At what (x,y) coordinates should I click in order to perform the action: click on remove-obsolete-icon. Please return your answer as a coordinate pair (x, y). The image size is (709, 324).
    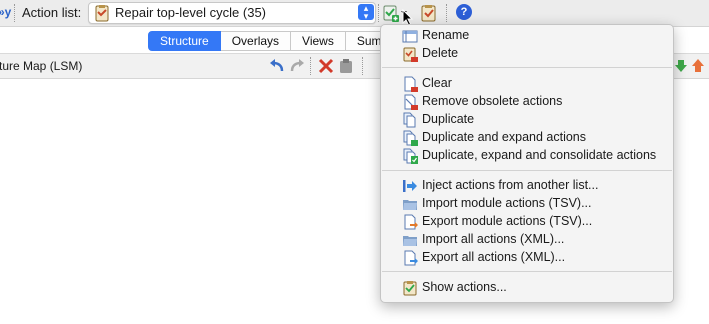
    Looking at the image, I should click on (411, 102).